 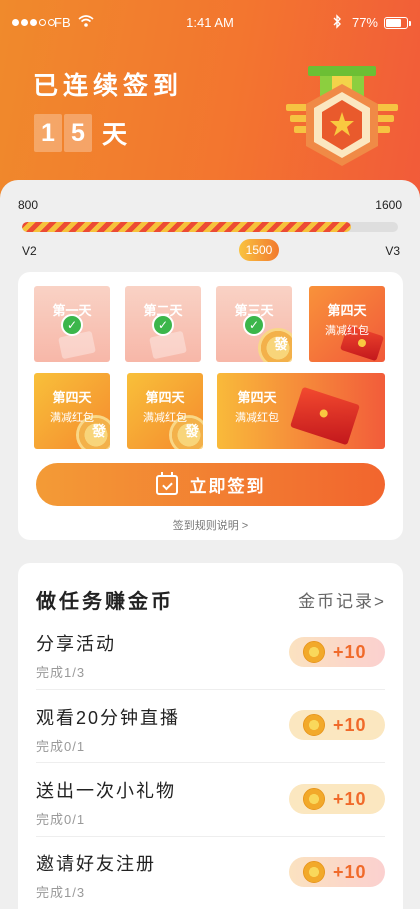 What do you see at coordinates (28, 205) in the screenshot?
I see `progress-min: 800` at bounding box center [28, 205].